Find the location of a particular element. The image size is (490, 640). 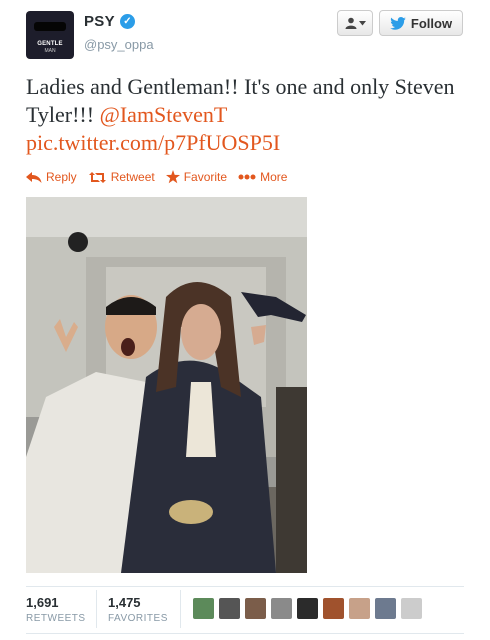

favorites-stat: 1,475 FAVORITES is located at coordinates (138, 609).